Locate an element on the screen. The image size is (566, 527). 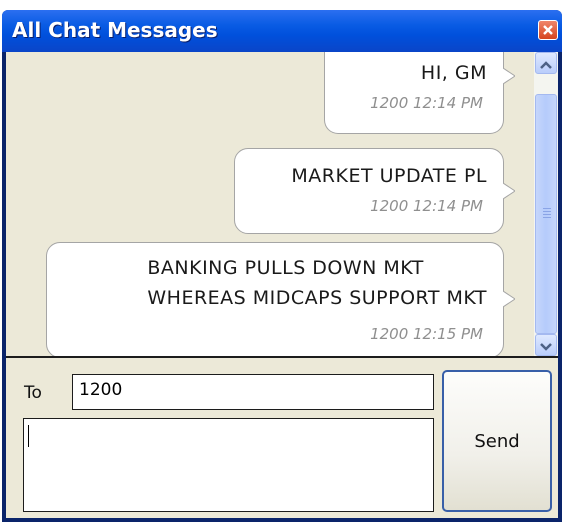
title-bar: All Chat Messages is located at coordinates (282, 31).